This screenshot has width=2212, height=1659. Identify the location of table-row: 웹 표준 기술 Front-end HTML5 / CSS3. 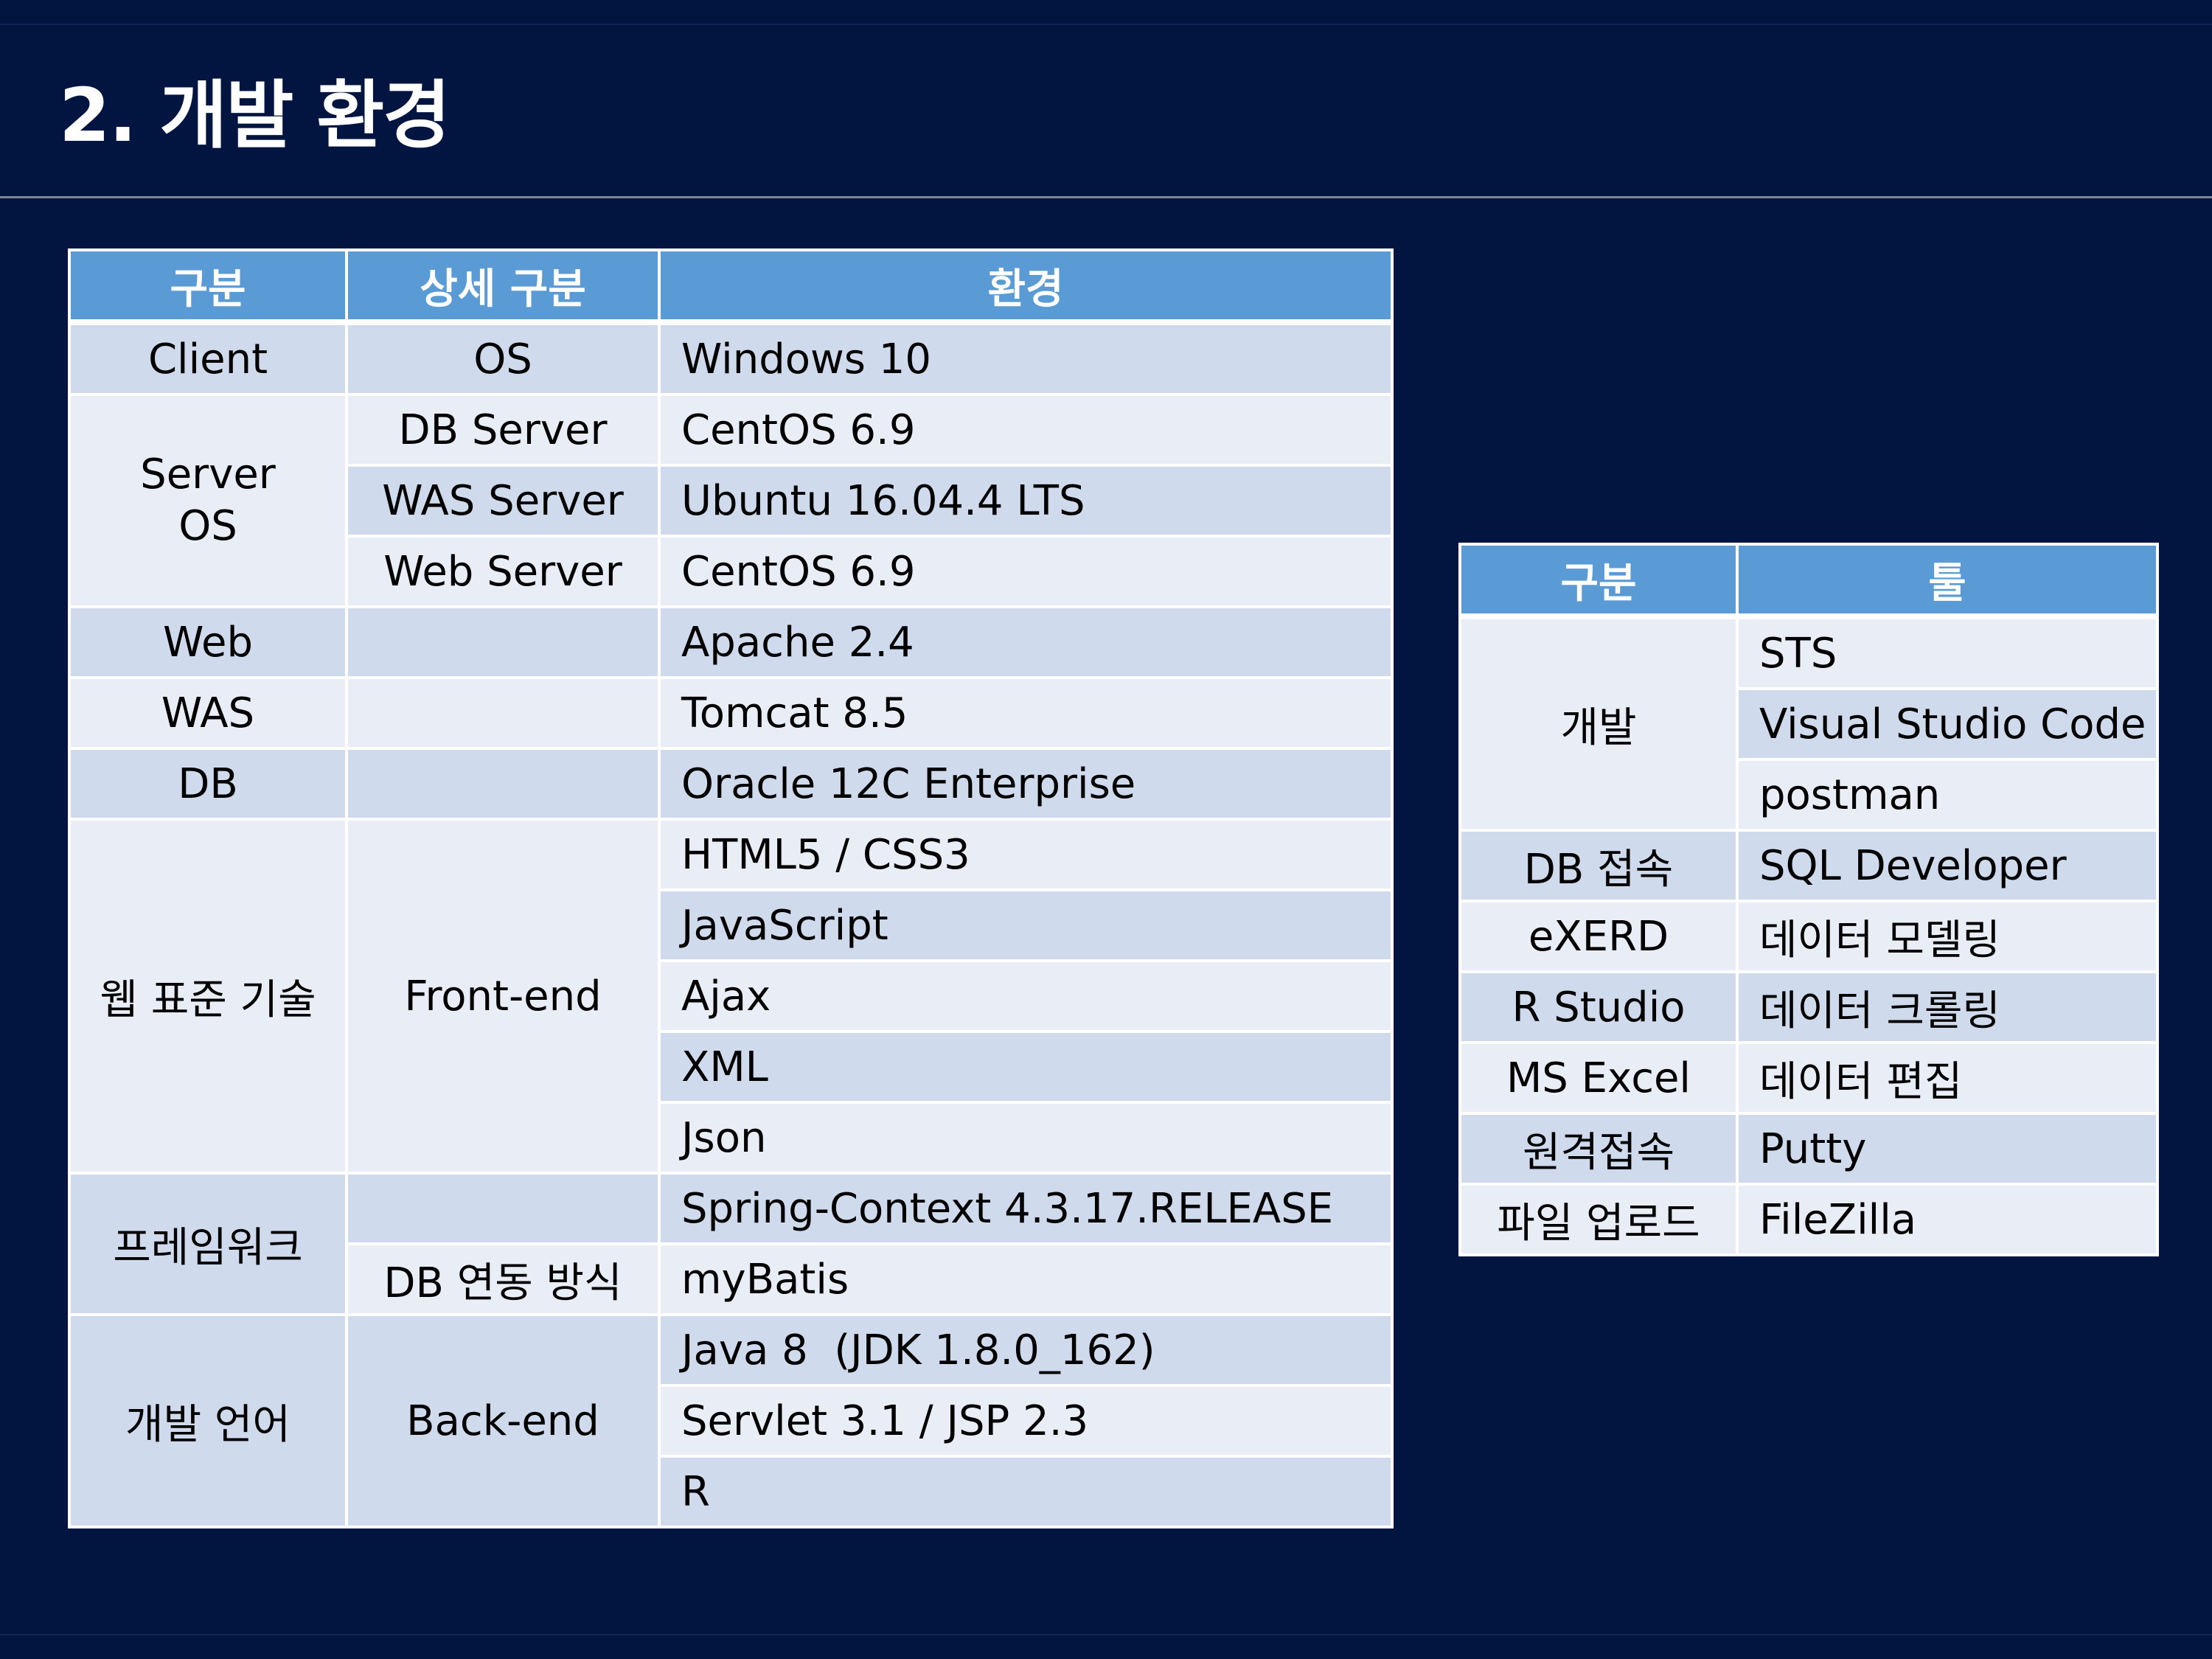
(731, 996).